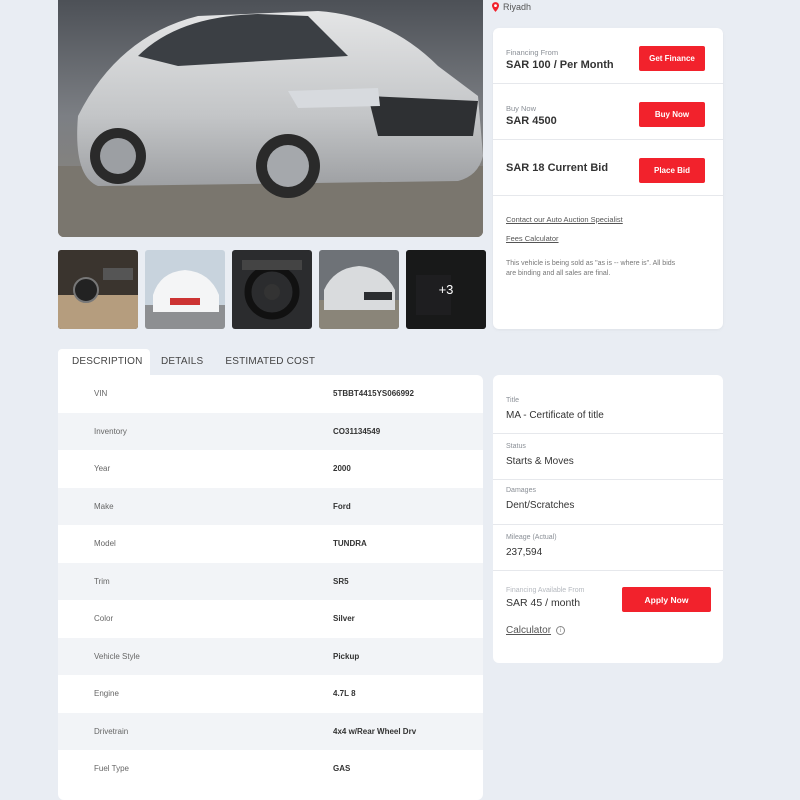 This screenshot has width=800, height=800. Describe the element at coordinates (110, 431) in the screenshot. I see `row-label: Inventory` at that location.